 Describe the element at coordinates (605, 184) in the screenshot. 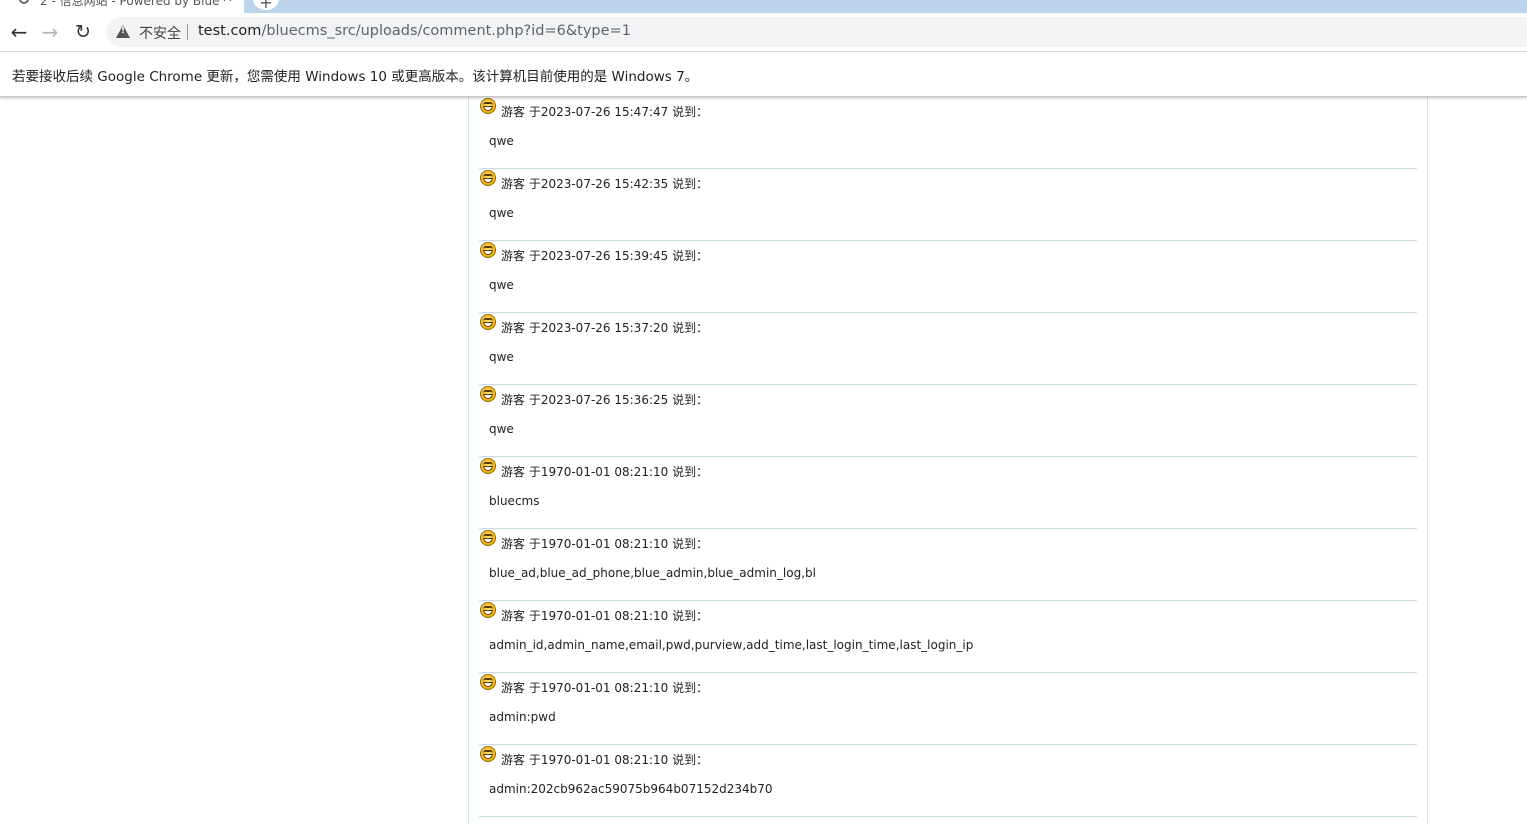

I see `comment-meta: 游客 于2023-07-26 15:42:35 说到：` at that location.